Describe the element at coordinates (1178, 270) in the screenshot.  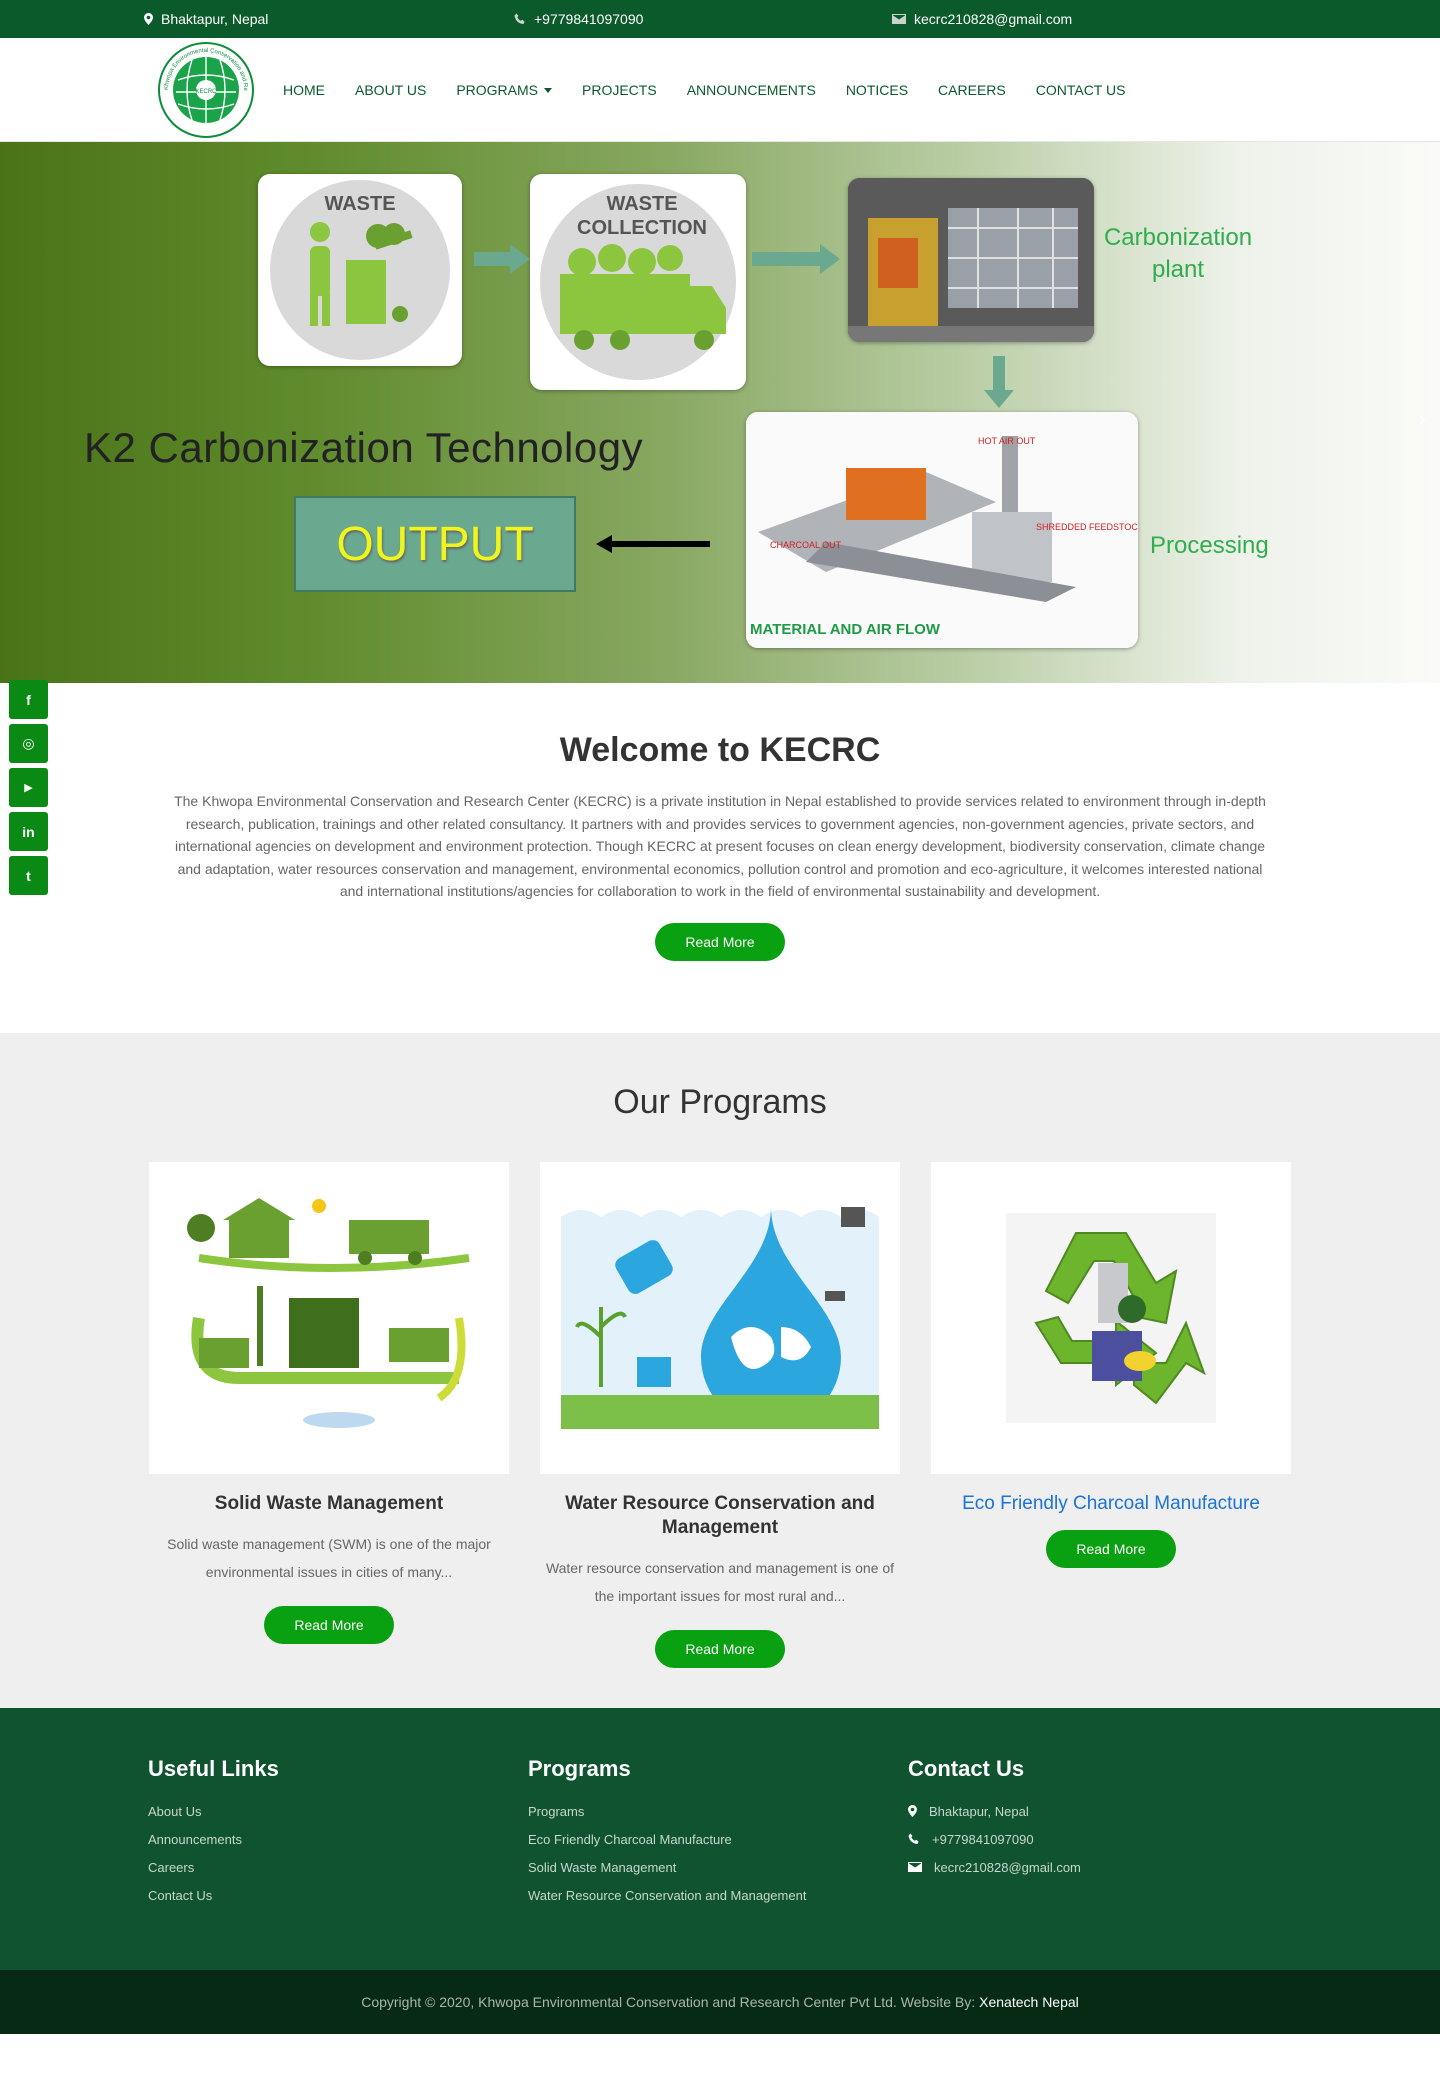
I see `carbonization-label-line2: plant` at that location.